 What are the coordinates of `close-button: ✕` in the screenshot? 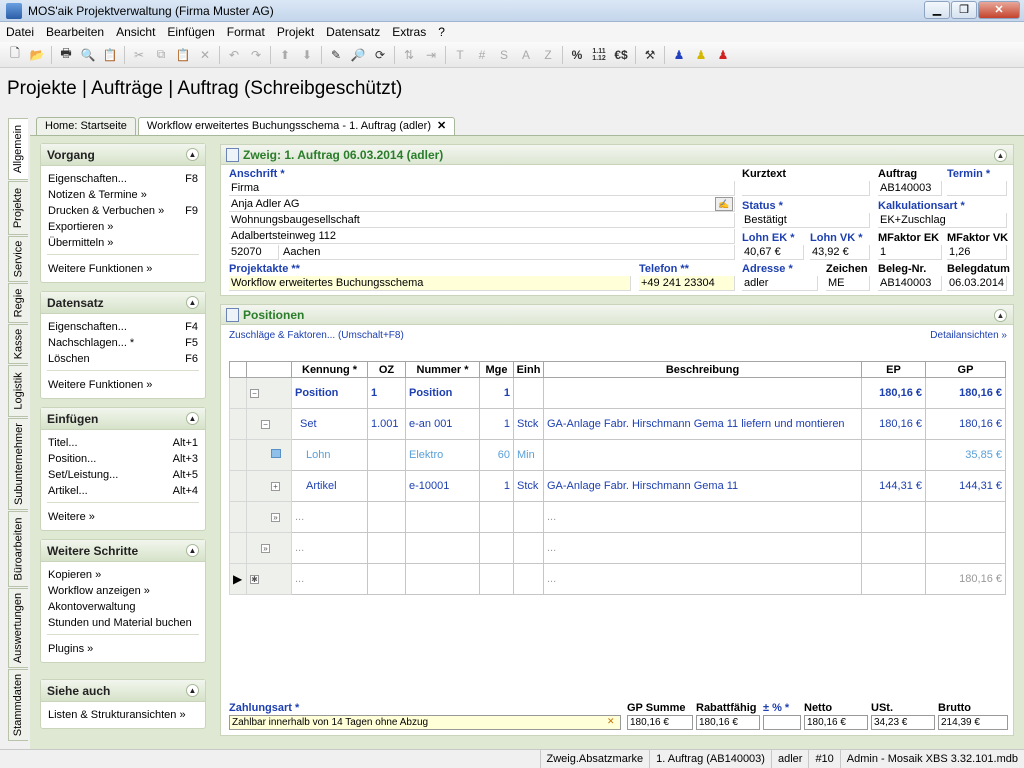 It's located at (999, 10).